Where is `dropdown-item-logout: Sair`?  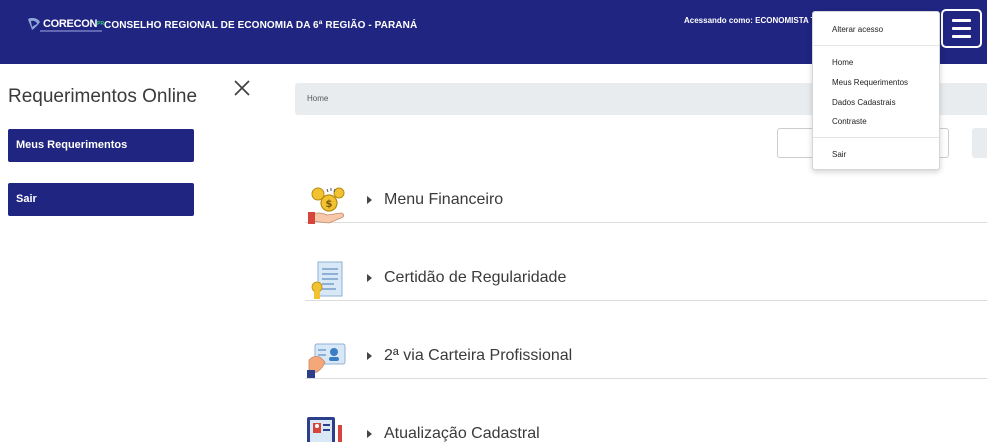
dropdown-item-logout: Sair is located at coordinates (839, 154).